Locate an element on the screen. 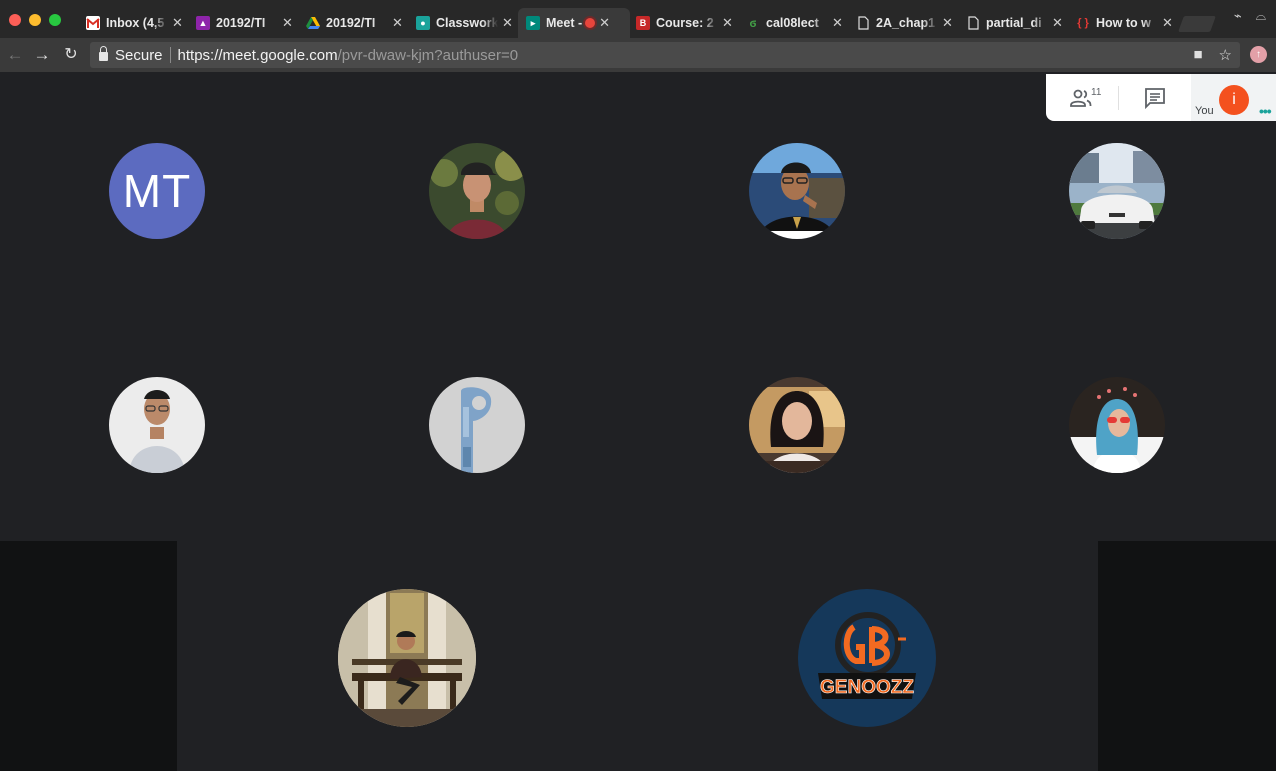  tab-title: How to w is located at coordinates (1123, 23).